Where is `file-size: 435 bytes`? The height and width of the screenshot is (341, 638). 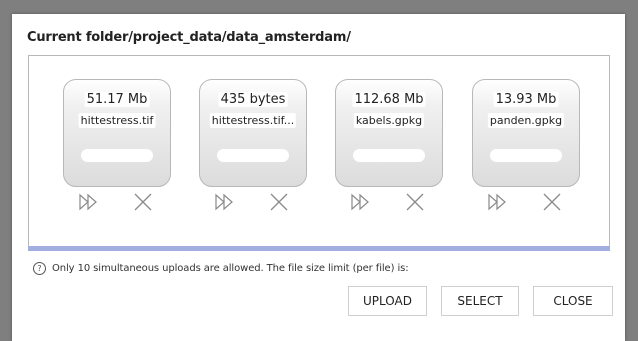
file-size: 435 bytes is located at coordinates (253, 99).